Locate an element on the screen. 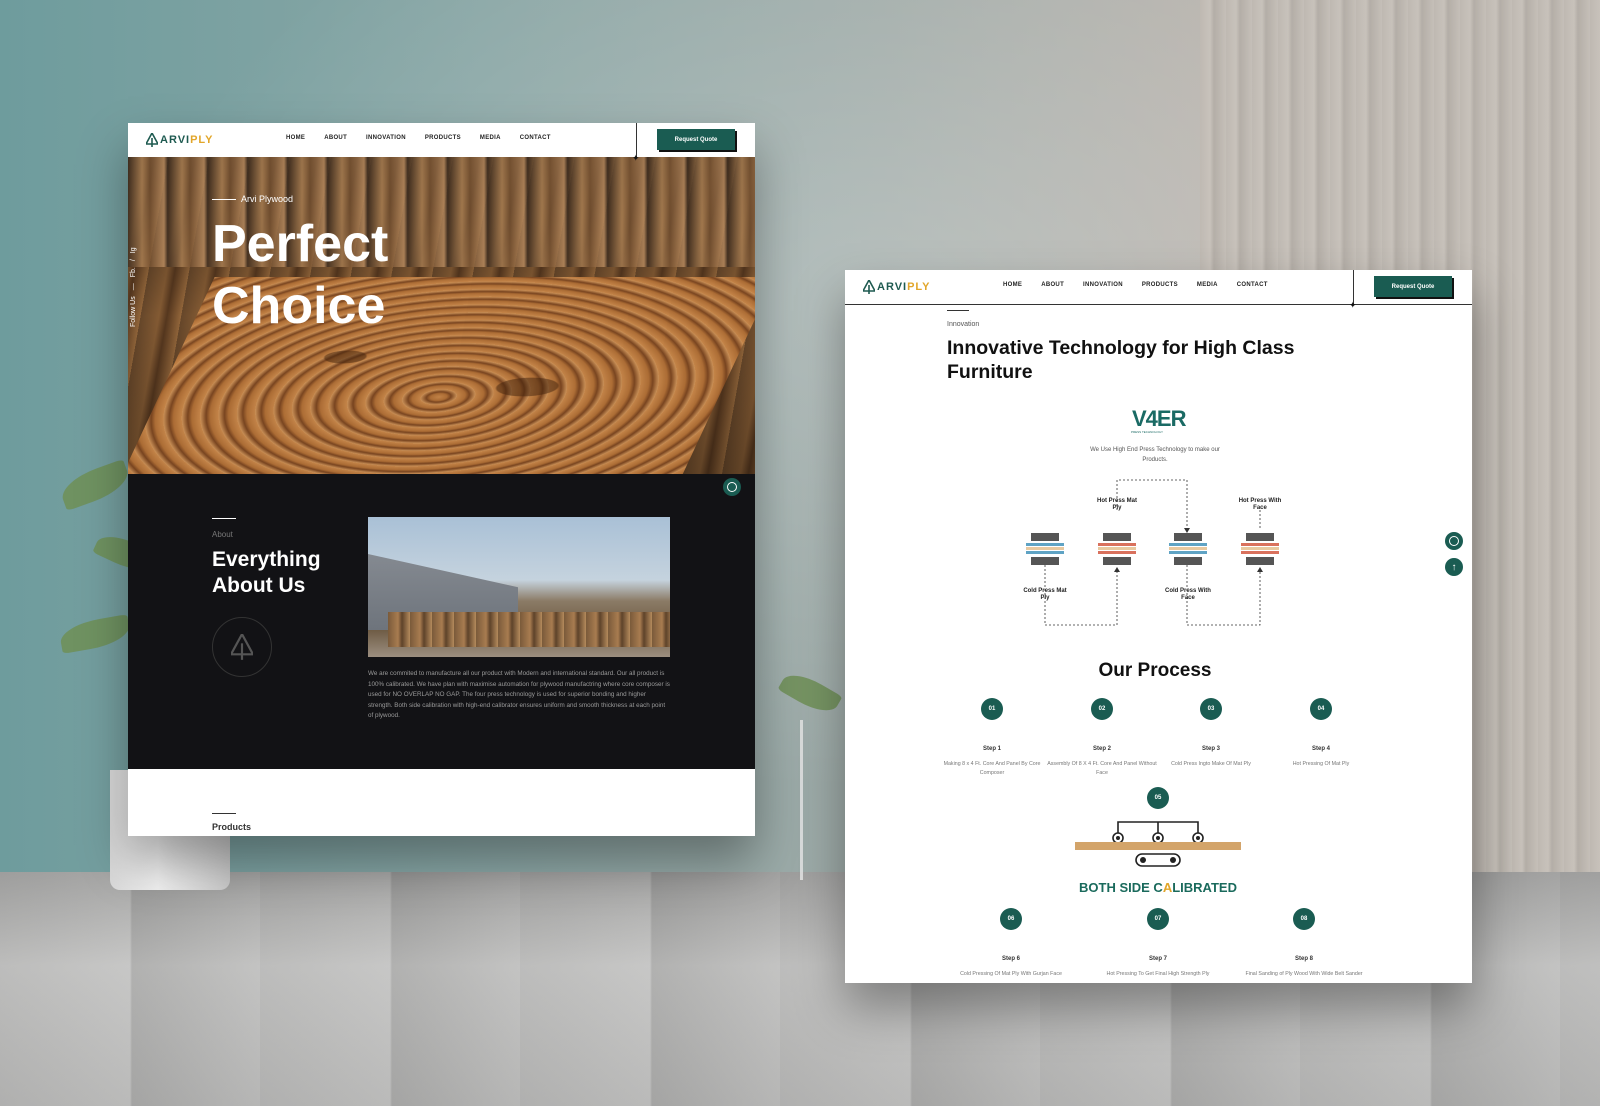 The image size is (1600, 1106). label-cold-press-mat-ply: Cold Press Mat Ply is located at coordinates (1045, 594).